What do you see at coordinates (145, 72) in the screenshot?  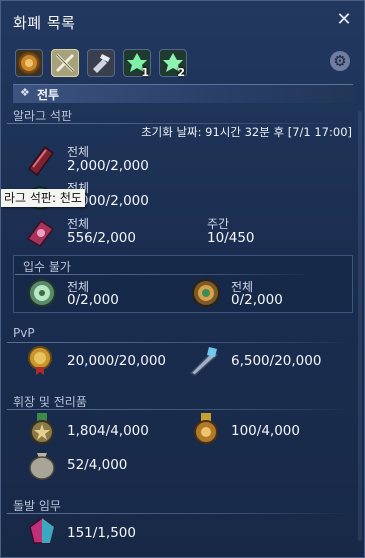 I see `tab-tribe-1-number: 1` at bounding box center [145, 72].